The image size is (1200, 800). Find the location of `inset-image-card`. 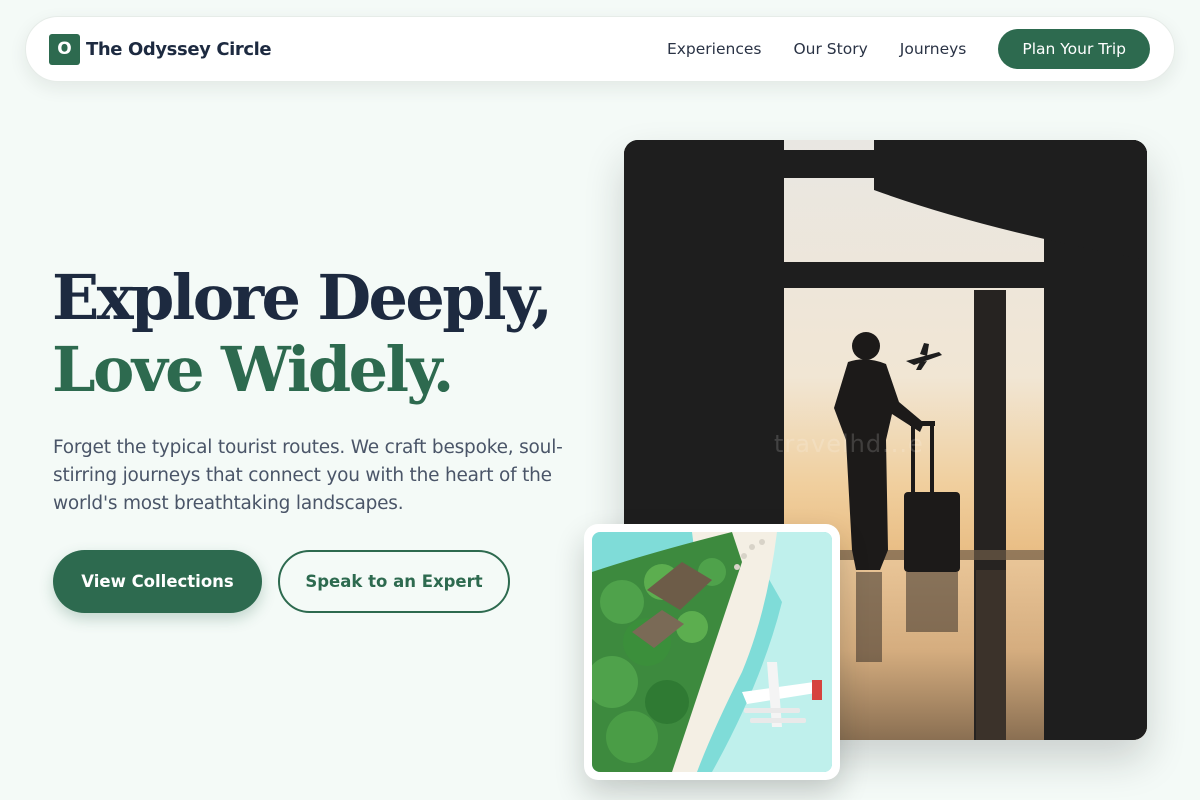

inset-image-card is located at coordinates (712, 652).